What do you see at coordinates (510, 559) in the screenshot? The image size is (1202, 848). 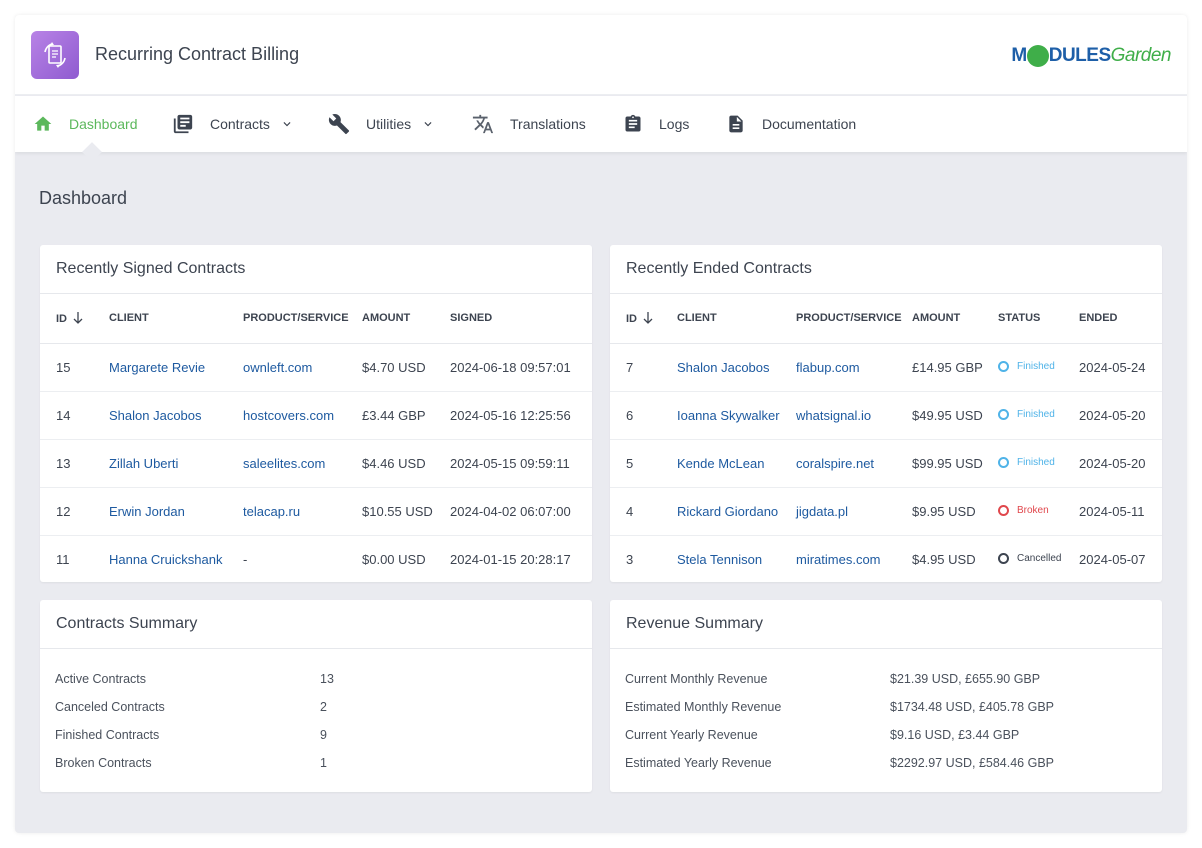 I see `cell-signed: 2024-01-15 20:28:17` at bounding box center [510, 559].